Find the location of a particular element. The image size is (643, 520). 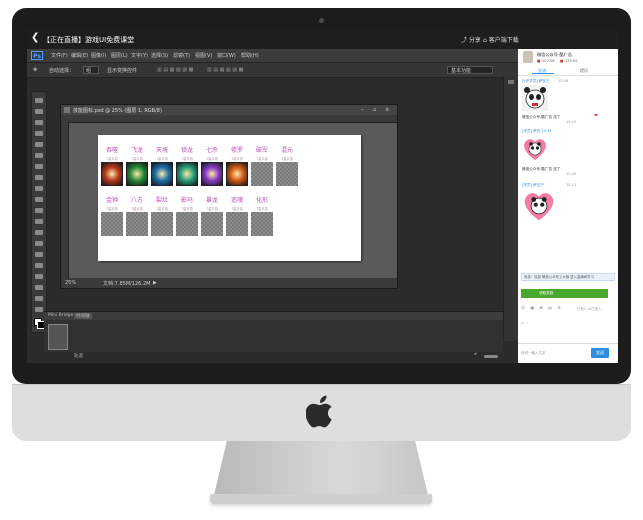

speaker-icon: ◂ is located at coordinates (475, 354).